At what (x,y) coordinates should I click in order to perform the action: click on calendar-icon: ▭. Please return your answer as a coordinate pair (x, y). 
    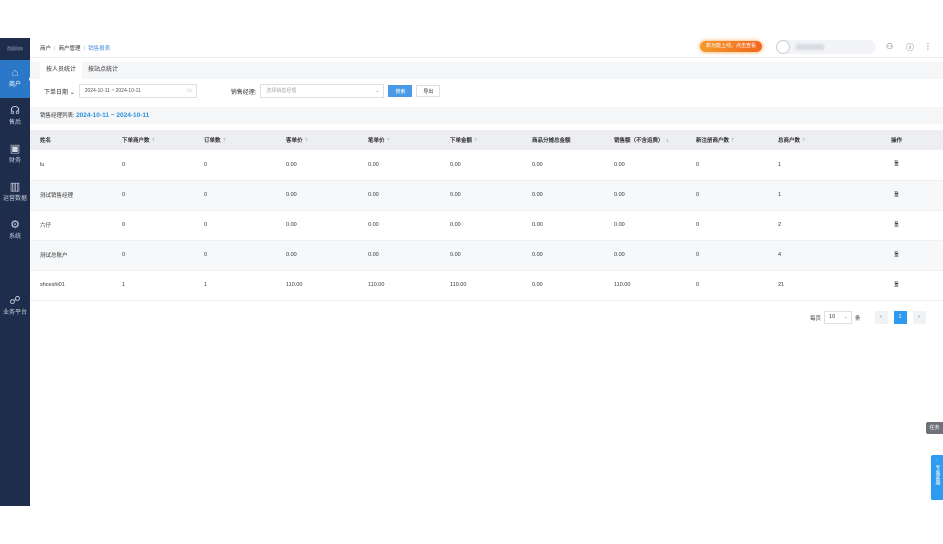
    Looking at the image, I should click on (189, 91).